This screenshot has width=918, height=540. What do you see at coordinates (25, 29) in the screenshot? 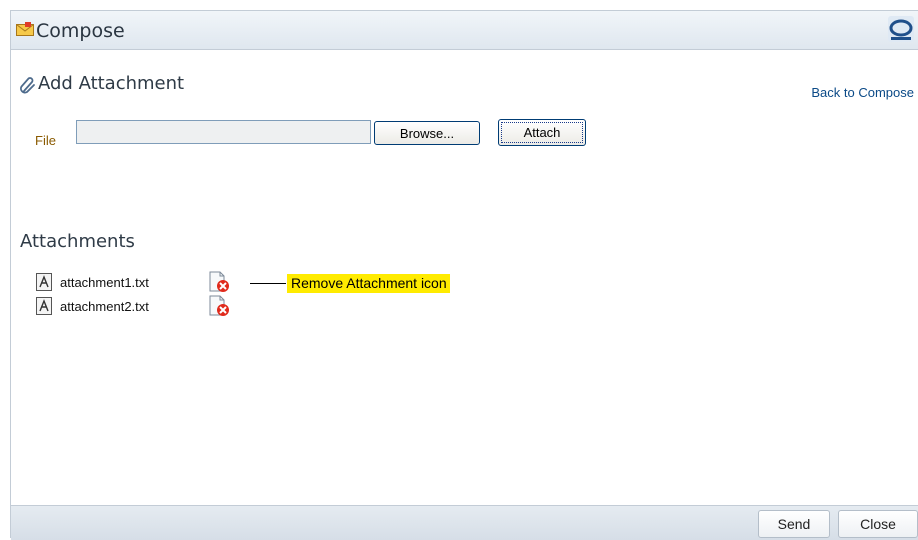
I see `envelope-compose-icon` at bounding box center [25, 29].